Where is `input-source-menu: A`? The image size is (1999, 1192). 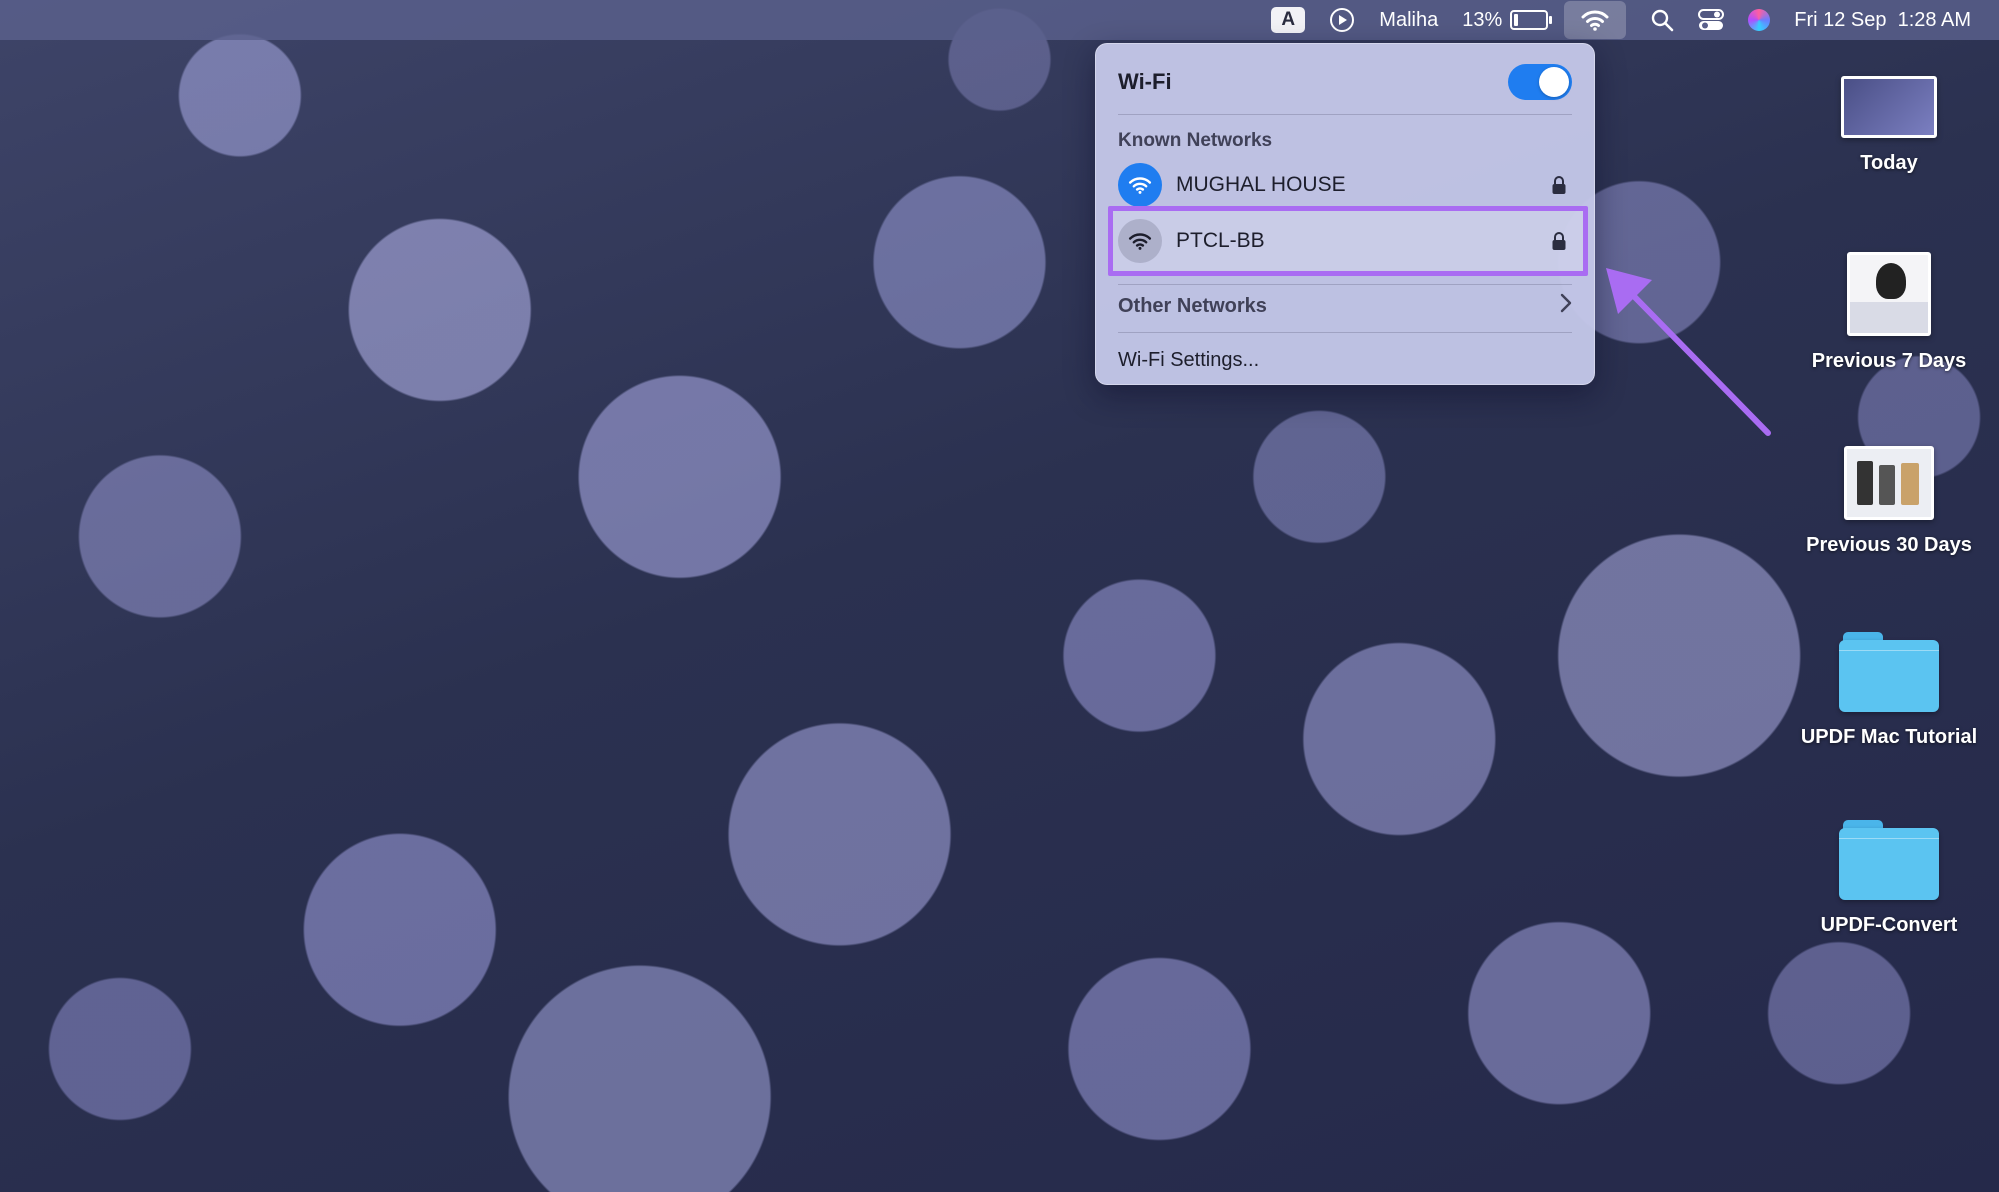 input-source-menu: A is located at coordinates (1288, 20).